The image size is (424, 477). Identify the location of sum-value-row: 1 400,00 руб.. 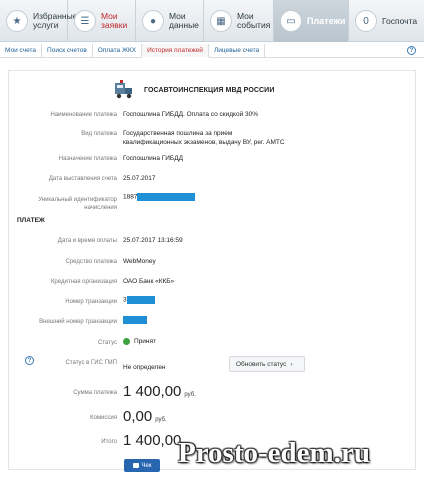
(159, 391).